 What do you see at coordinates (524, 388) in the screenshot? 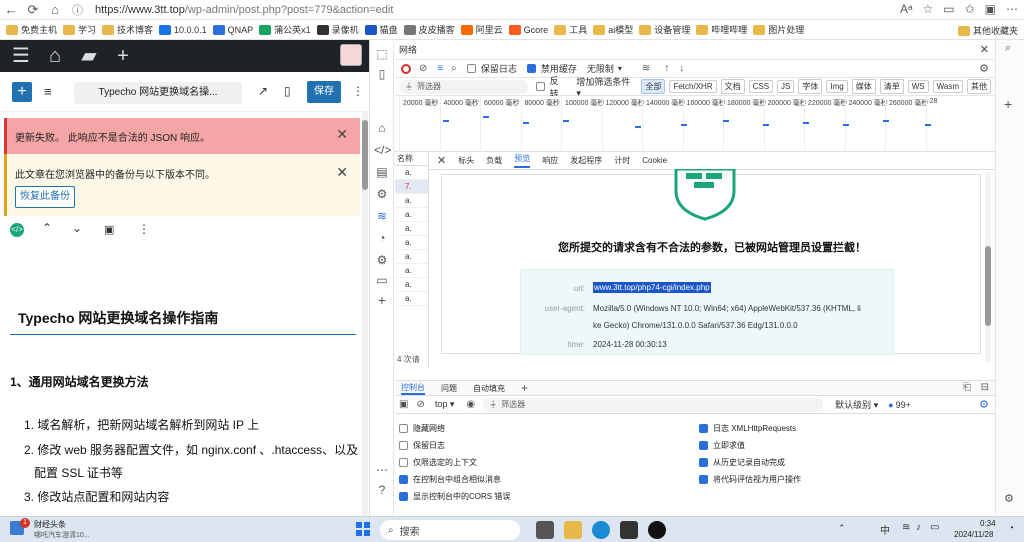
I see `add-tab-icon: +` at bounding box center [524, 388].